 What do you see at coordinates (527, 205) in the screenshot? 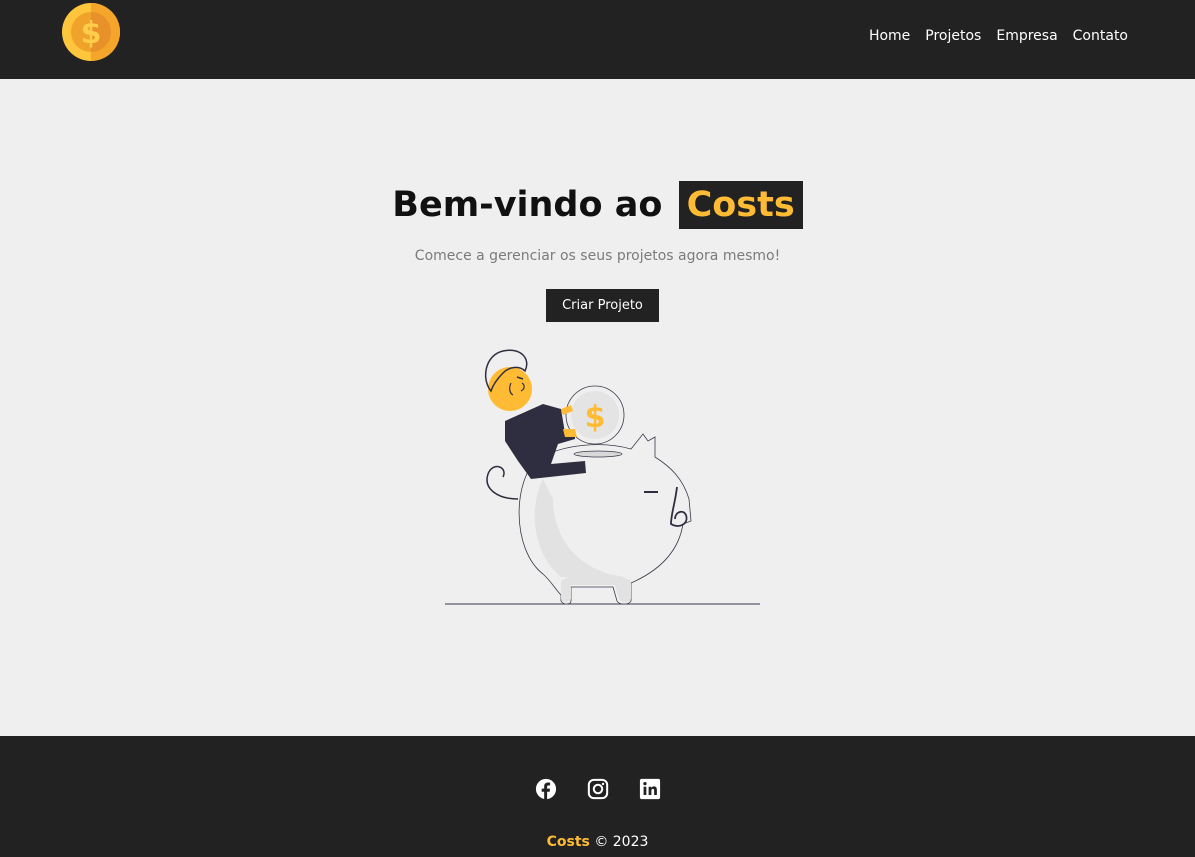
I see `hero-title-prefix: Bem-vindo ao` at bounding box center [527, 205].